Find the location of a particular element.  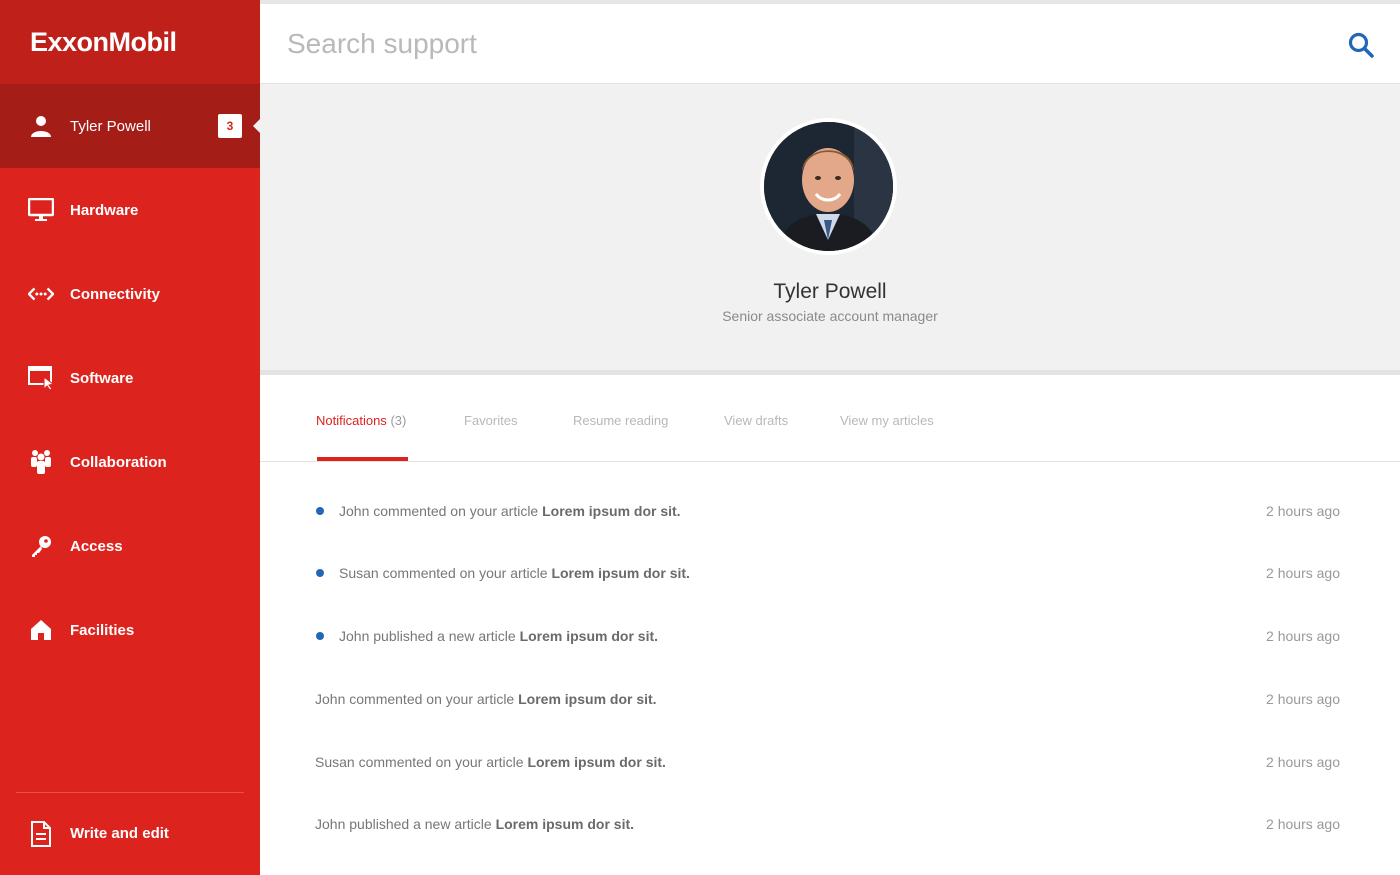

notification-count-badge: 3 is located at coordinates (230, 126).